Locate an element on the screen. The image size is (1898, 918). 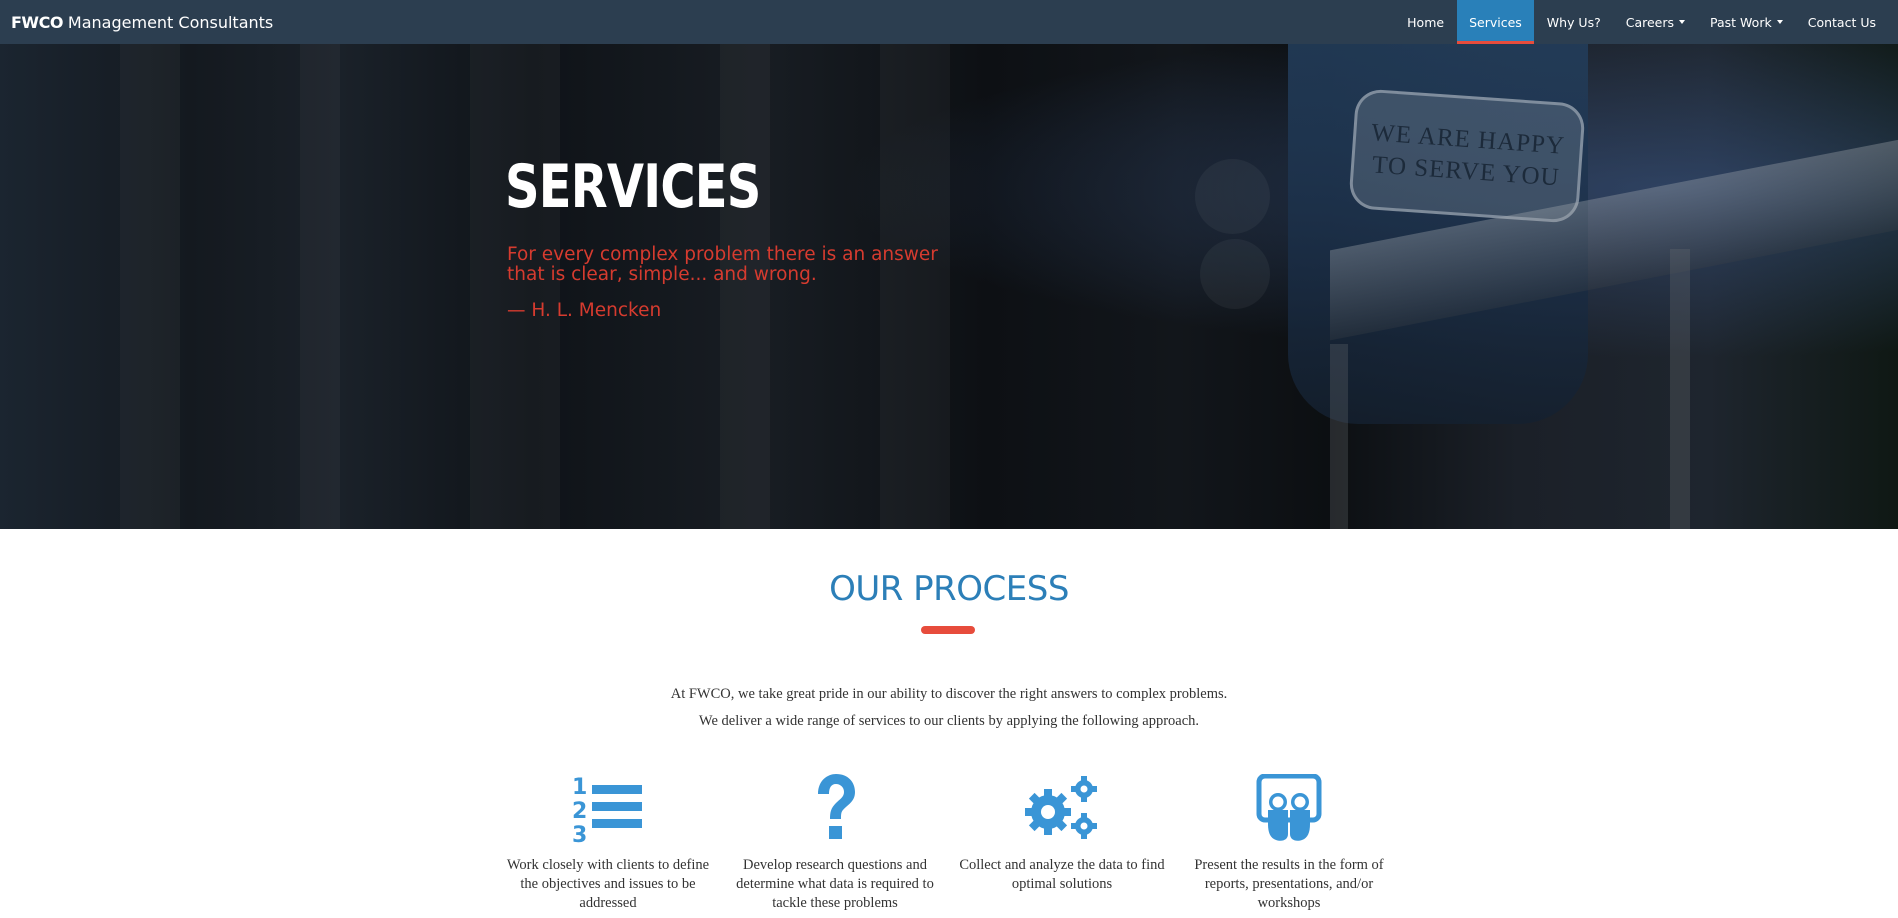
nav-services: Services is located at coordinates (1495, 22).